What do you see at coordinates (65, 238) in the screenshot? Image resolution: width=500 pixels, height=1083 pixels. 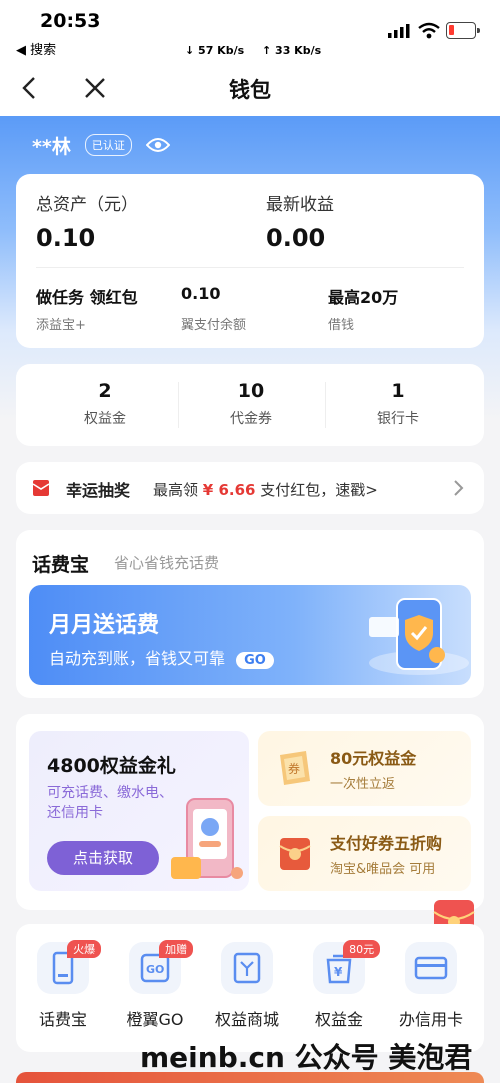 I see `total-assets-value: 0.10` at bounding box center [65, 238].